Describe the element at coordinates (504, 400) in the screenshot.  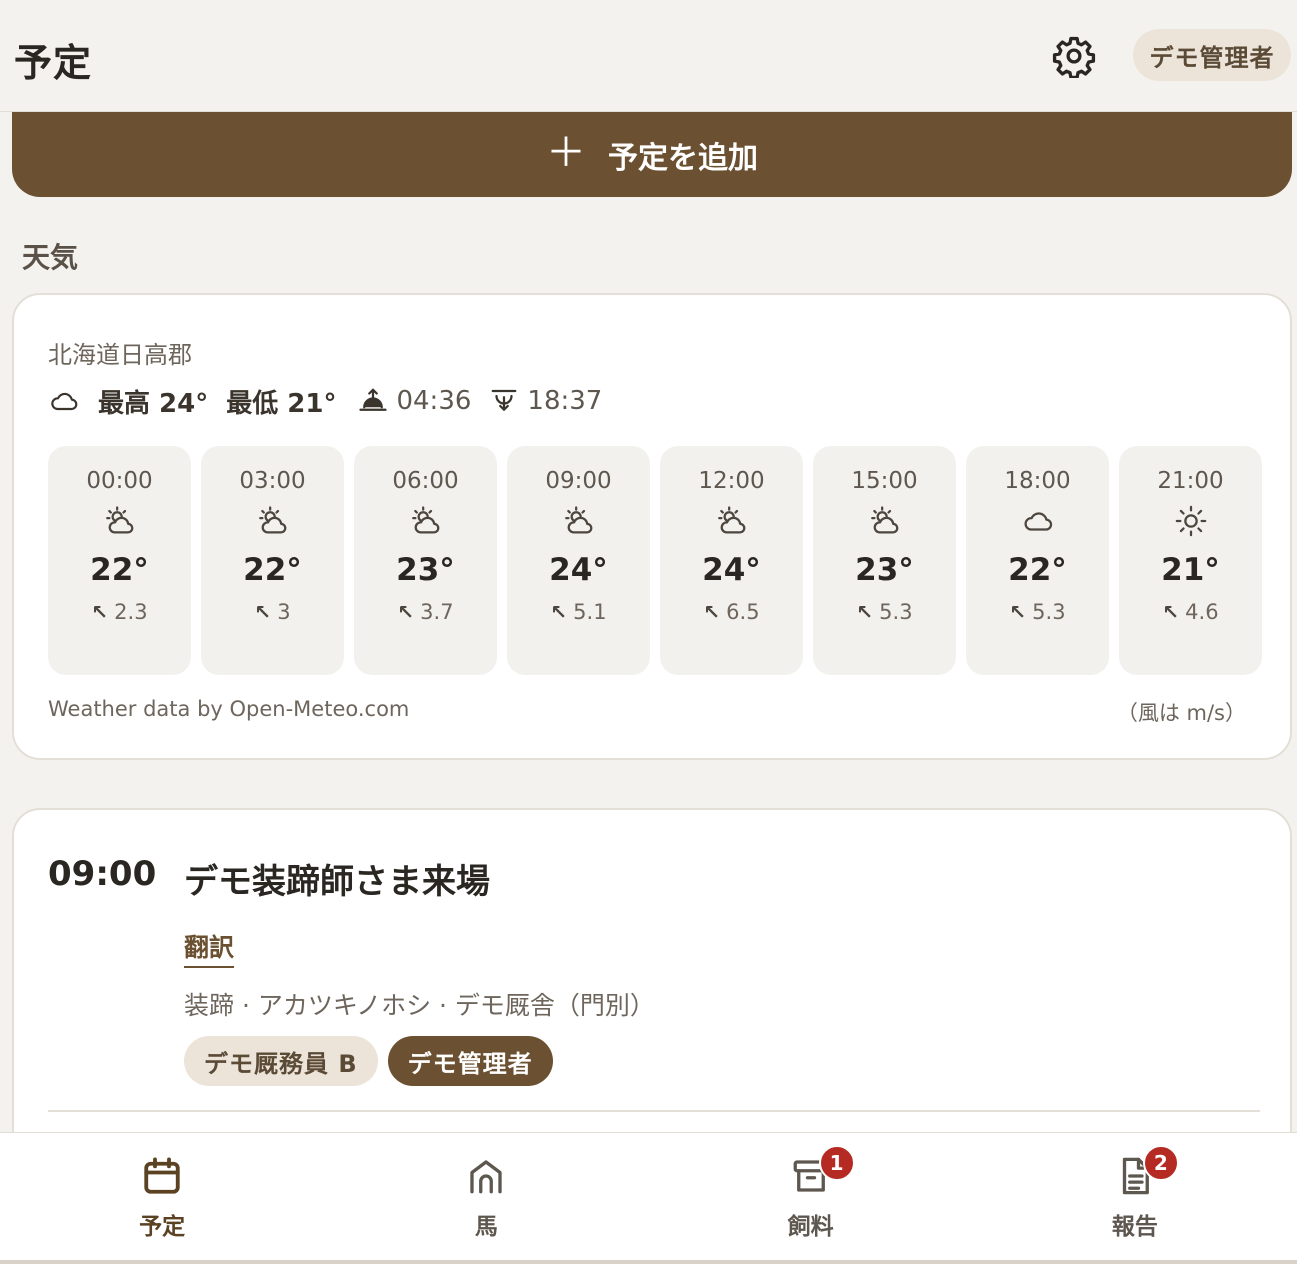
I see `sunset-icon` at that location.